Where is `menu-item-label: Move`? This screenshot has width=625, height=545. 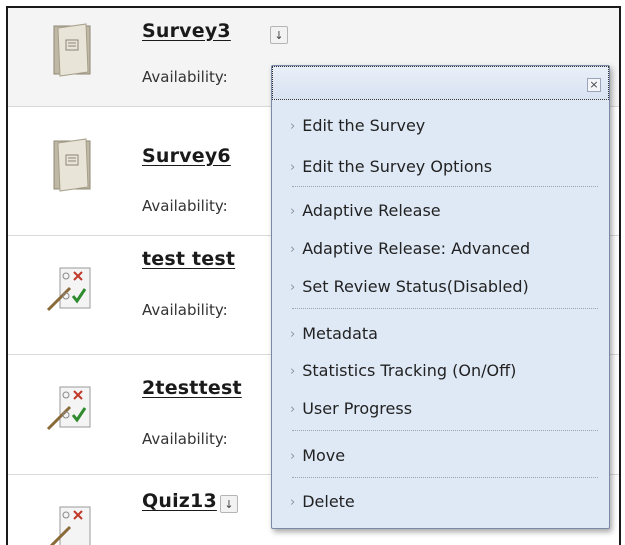 menu-item-label: Move is located at coordinates (324, 455).